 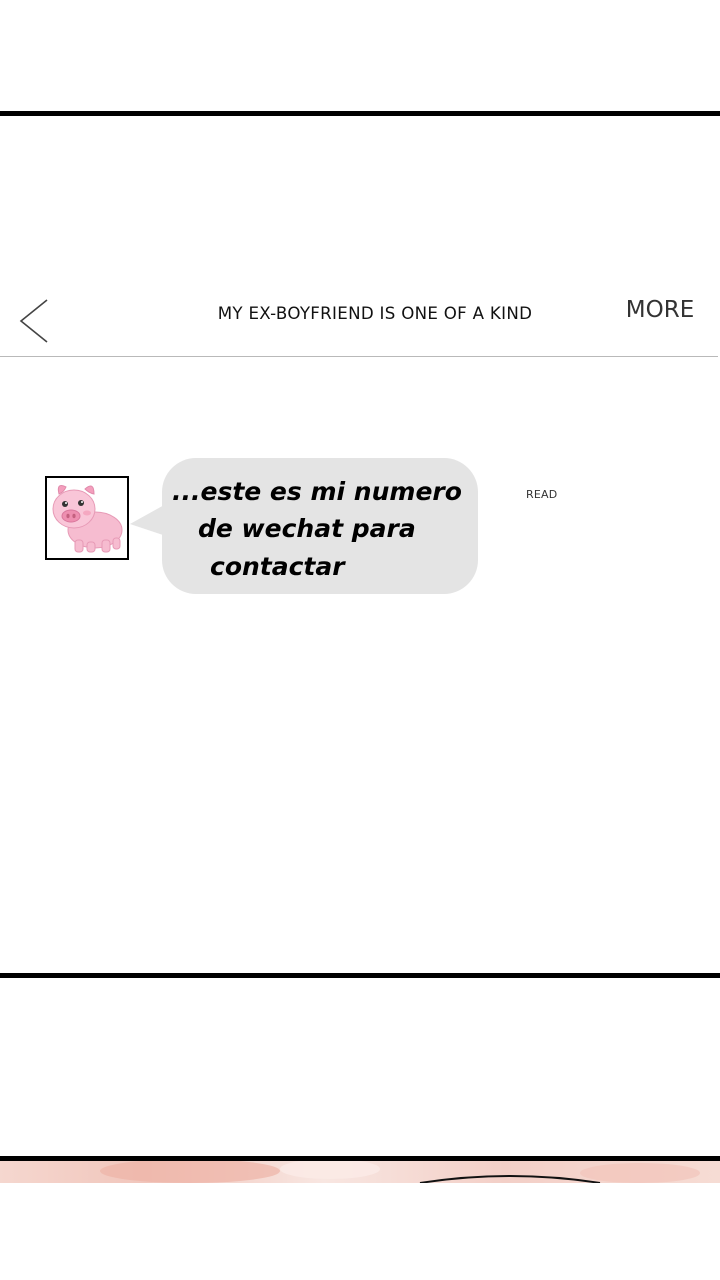 I want to click on message-text-line: ...este es mi numero, so click(x=317, y=491).